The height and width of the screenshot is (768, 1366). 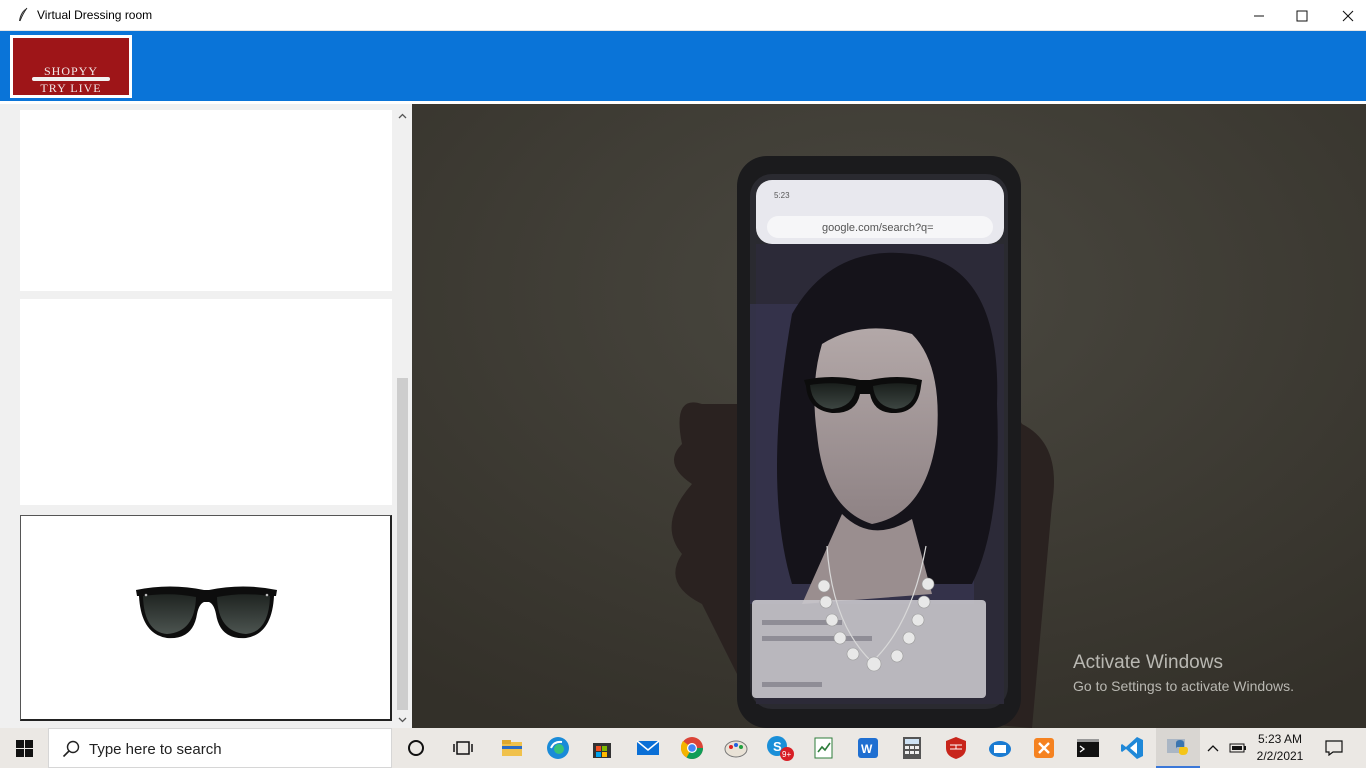 I want to click on minimize-button, so click(x=1259, y=15).